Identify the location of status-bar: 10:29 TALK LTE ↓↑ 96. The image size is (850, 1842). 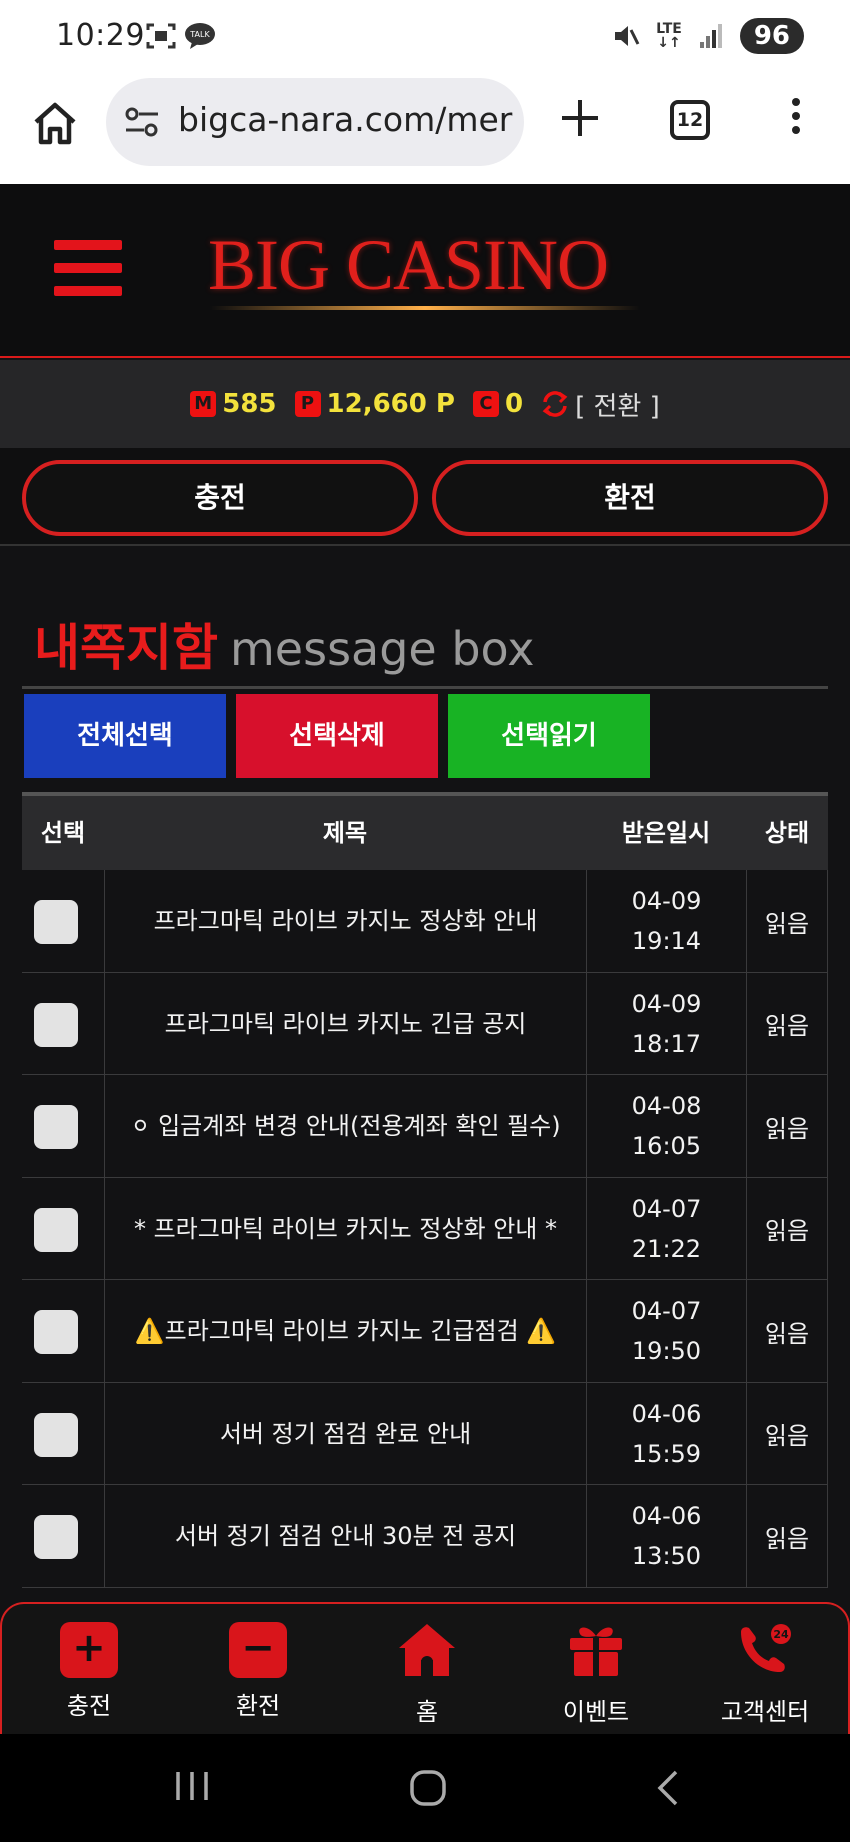
(425, 36).